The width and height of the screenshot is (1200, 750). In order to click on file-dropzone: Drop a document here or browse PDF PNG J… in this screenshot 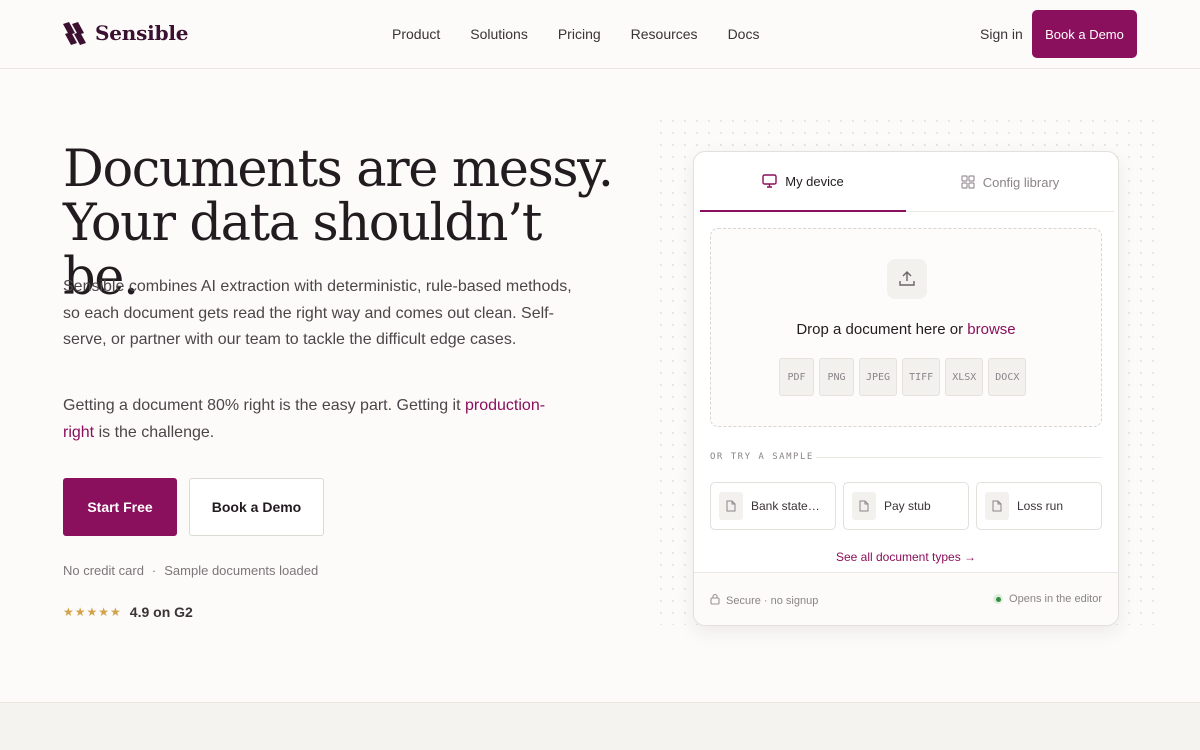, I will do `click(906, 327)`.